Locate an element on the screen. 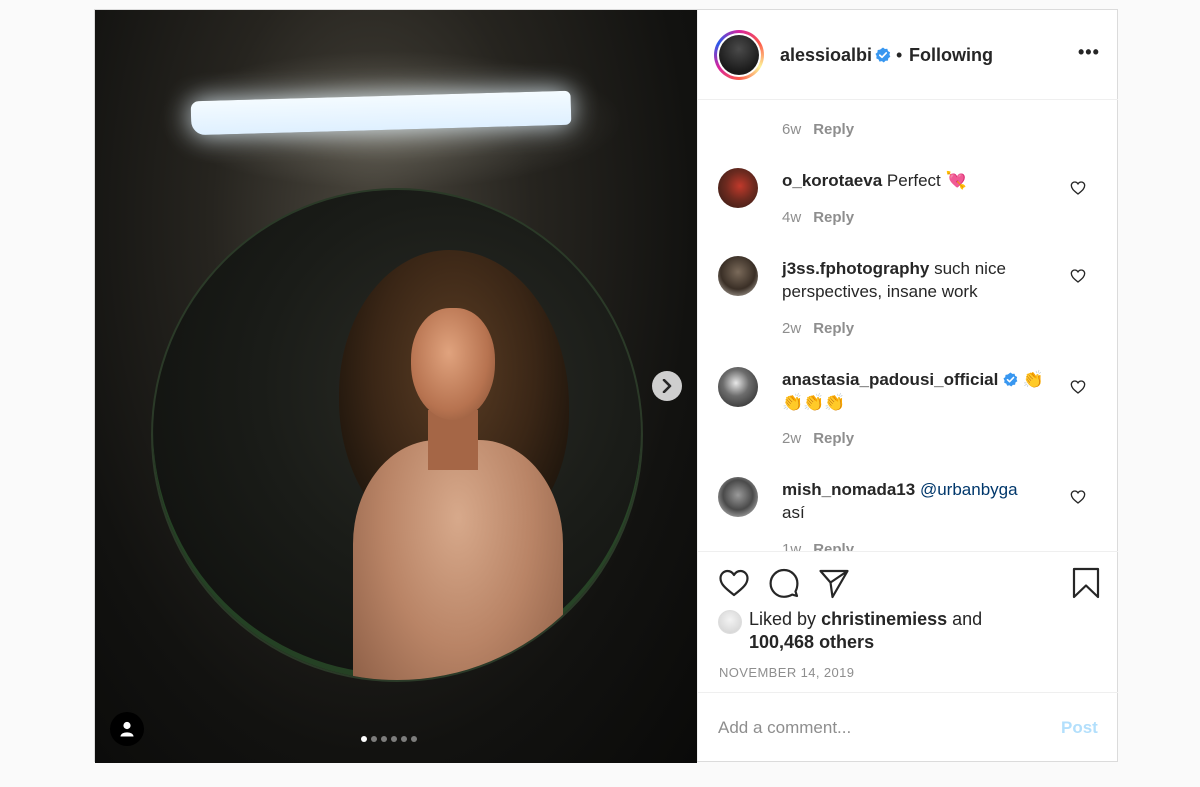  likes-prefix: Liked by is located at coordinates (783, 619).